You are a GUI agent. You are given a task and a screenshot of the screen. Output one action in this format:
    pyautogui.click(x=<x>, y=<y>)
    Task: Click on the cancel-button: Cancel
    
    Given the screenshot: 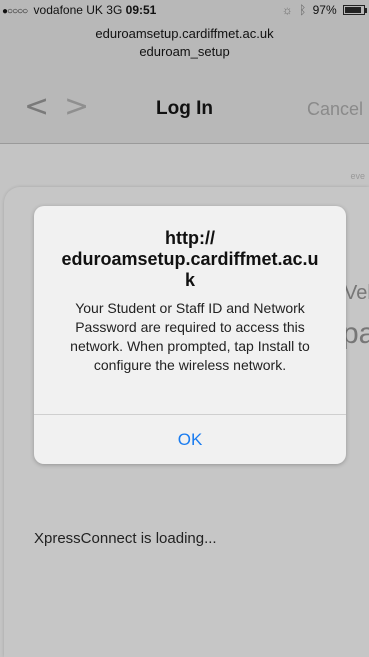 What is the action you would take?
    pyautogui.click(x=335, y=109)
    